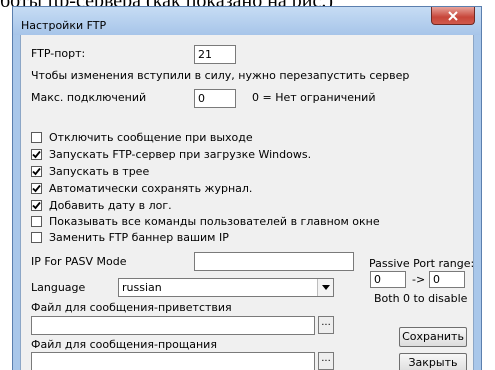 This screenshot has height=370, width=495. What do you see at coordinates (274, 261) in the screenshot?
I see `pasv-ip-input` at bounding box center [274, 261].